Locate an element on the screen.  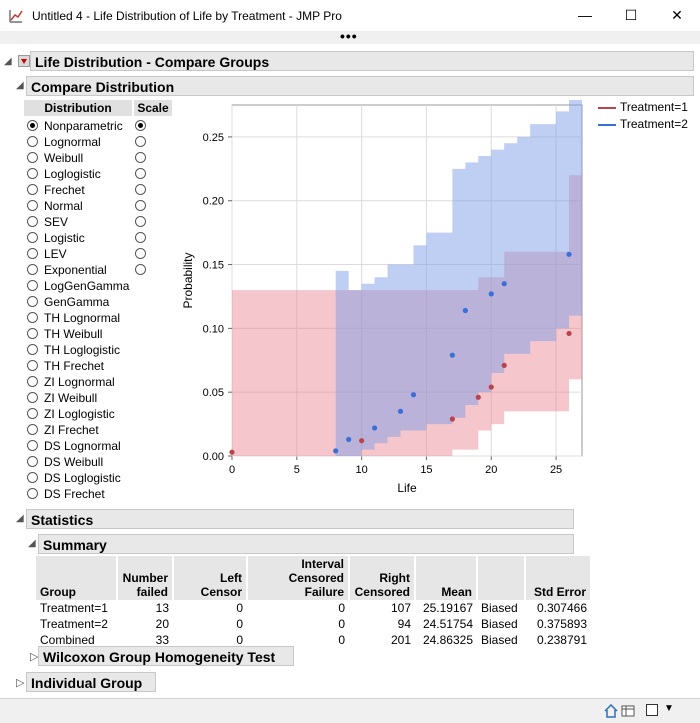
distribution-label: Logistic is located at coordinates (64, 238).